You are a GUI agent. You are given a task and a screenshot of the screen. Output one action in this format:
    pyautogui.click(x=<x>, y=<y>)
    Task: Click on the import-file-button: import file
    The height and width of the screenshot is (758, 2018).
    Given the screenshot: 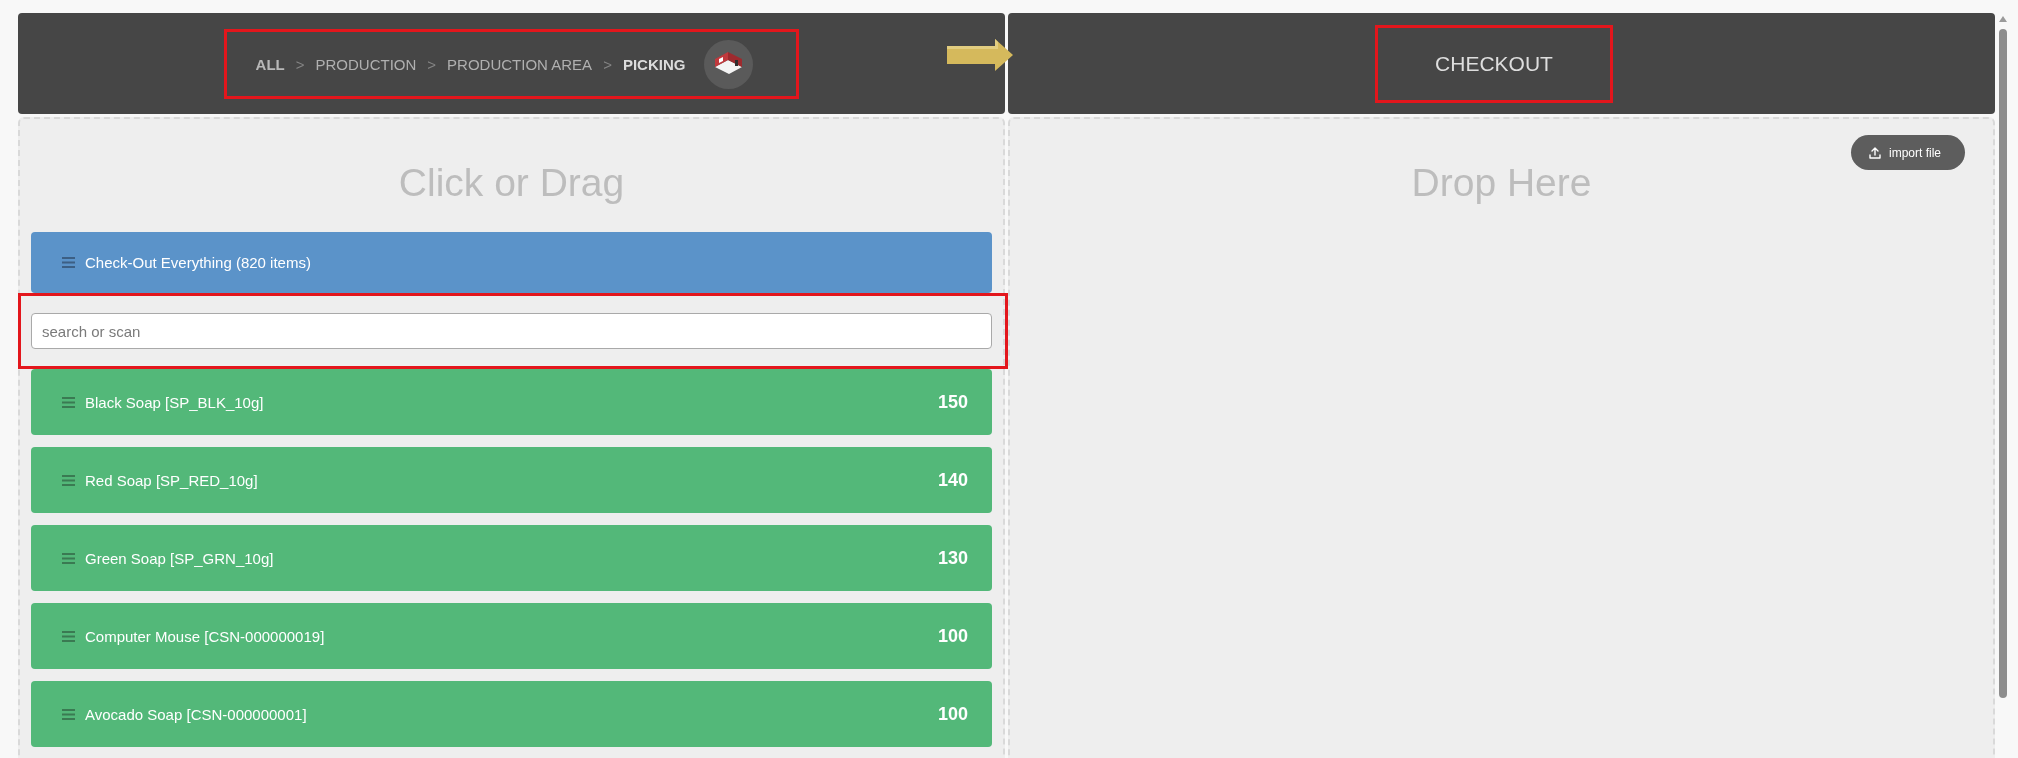 What is the action you would take?
    pyautogui.click(x=1908, y=152)
    